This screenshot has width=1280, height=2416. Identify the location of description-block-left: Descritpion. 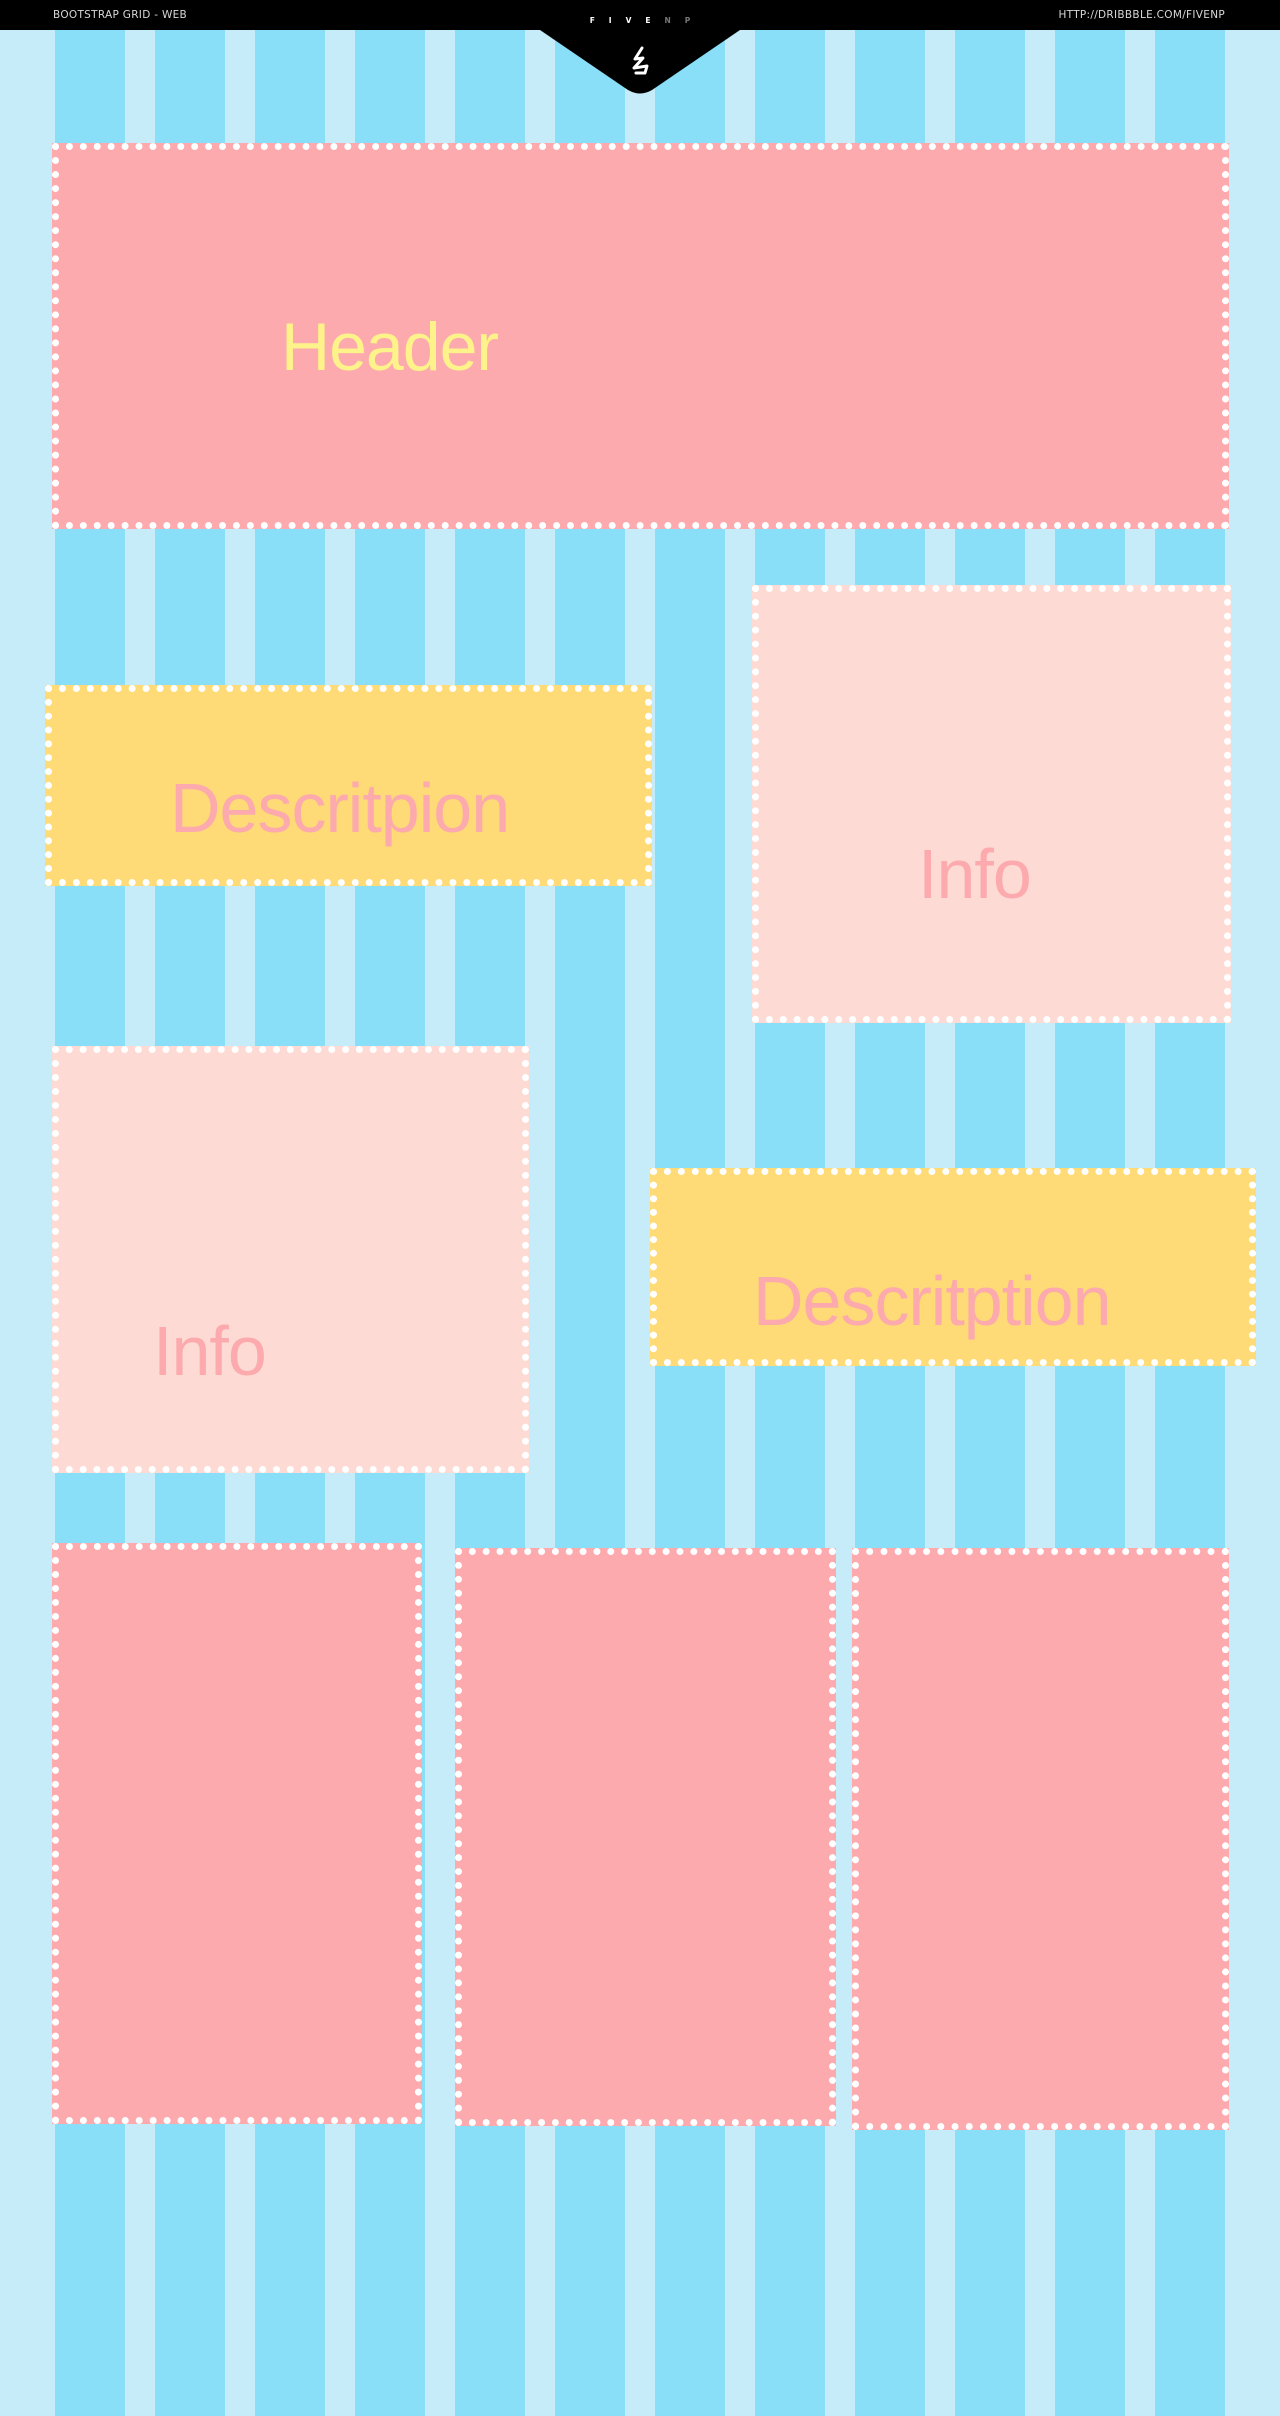
(348, 785).